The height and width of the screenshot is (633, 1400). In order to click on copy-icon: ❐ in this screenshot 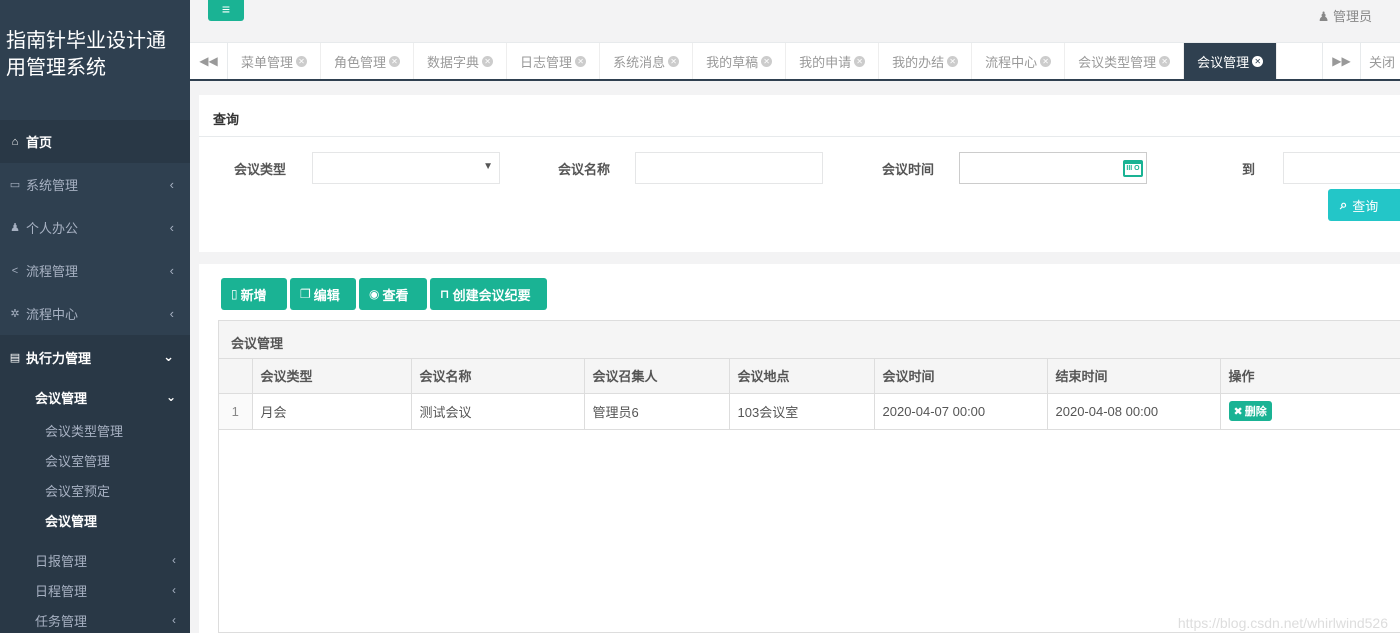, I will do `click(305, 294)`.